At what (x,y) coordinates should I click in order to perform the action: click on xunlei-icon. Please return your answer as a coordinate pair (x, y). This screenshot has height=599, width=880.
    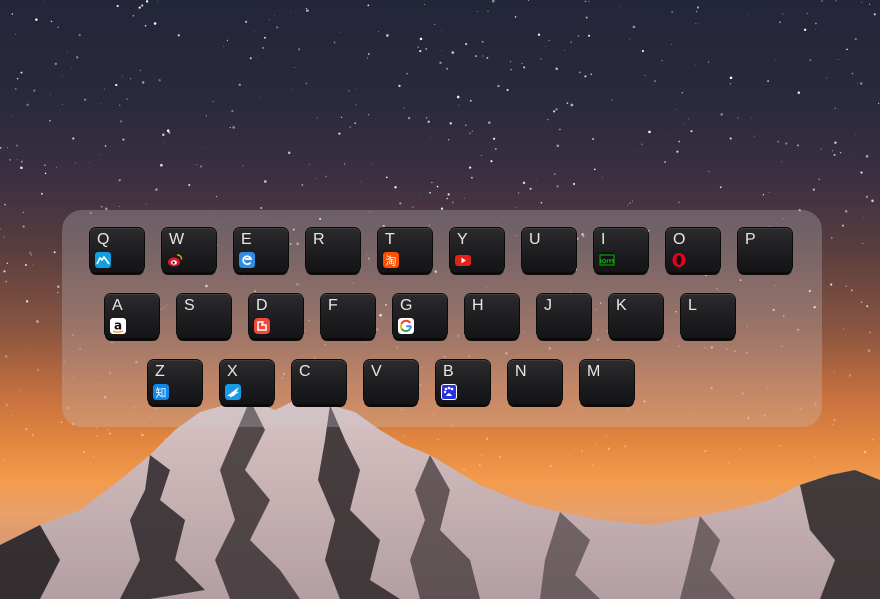
    Looking at the image, I should click on (233, 392).